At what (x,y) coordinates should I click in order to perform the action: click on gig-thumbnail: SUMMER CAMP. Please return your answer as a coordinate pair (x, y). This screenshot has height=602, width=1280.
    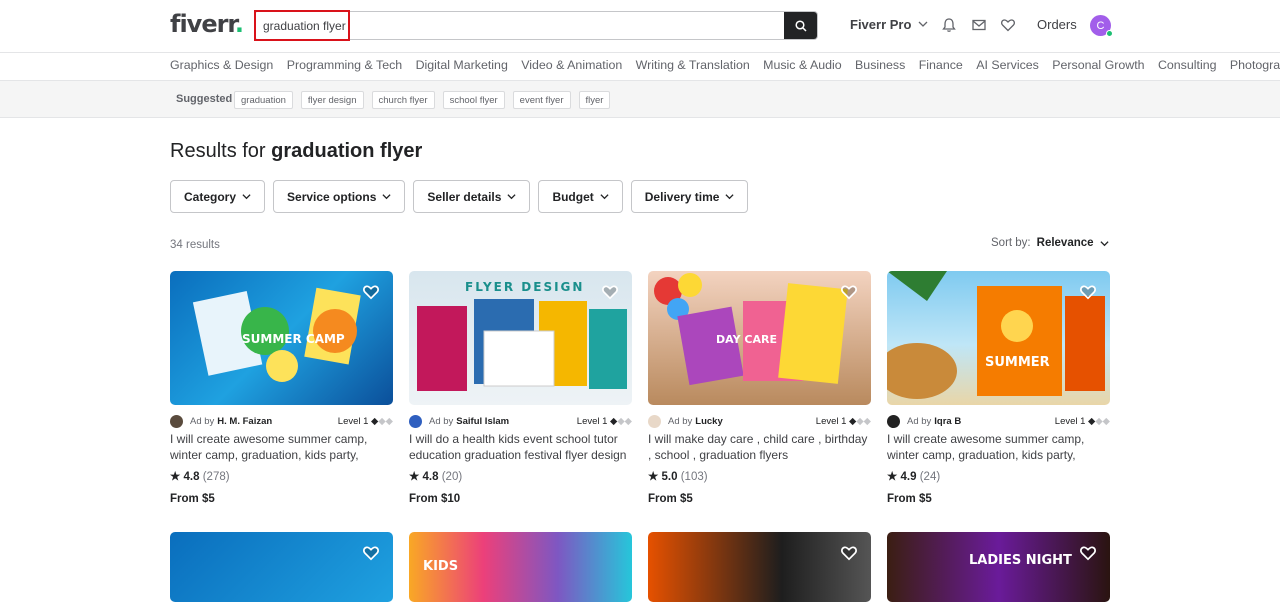
    Looking at the image, I should click on (281, 338).